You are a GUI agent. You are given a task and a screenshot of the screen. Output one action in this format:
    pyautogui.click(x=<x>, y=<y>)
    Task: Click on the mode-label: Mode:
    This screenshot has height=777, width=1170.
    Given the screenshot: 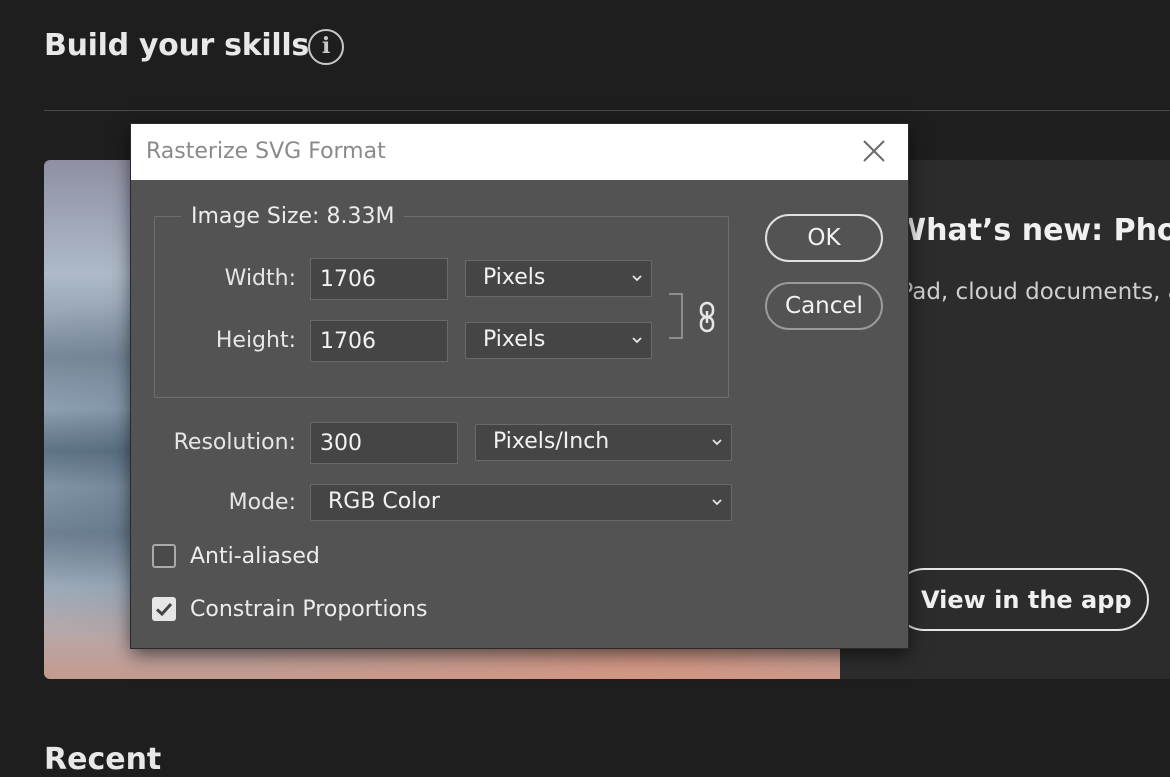 What is the action you would take?
    pyautogui.click(x=262, y=502)
    